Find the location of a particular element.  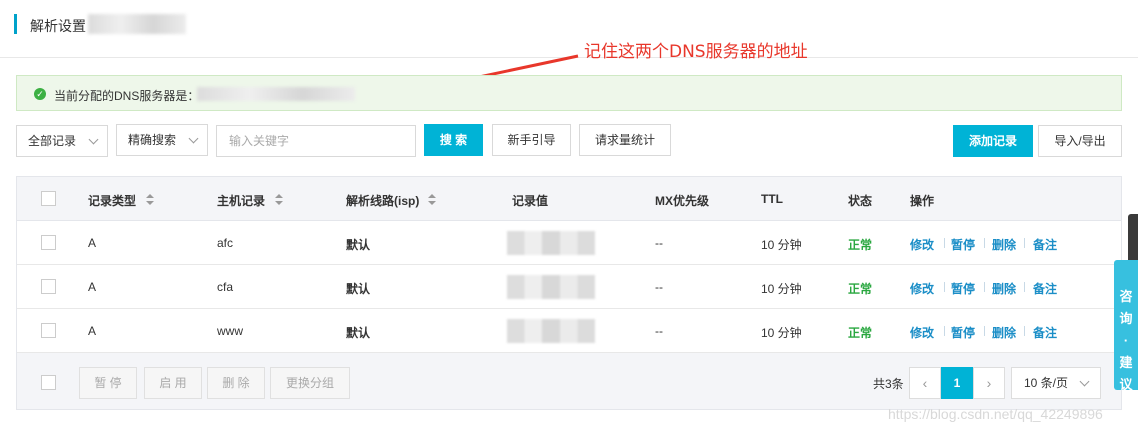

column-header-ttl: TTL is located at coordinates (772, 199).